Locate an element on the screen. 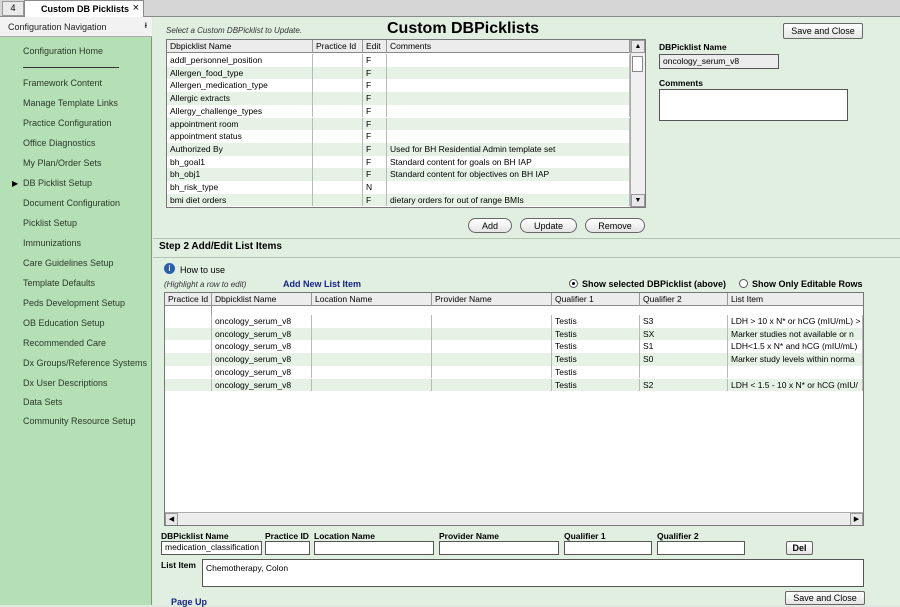  dbpicklist-row: appointment status F is located at coordinates (398, 136).